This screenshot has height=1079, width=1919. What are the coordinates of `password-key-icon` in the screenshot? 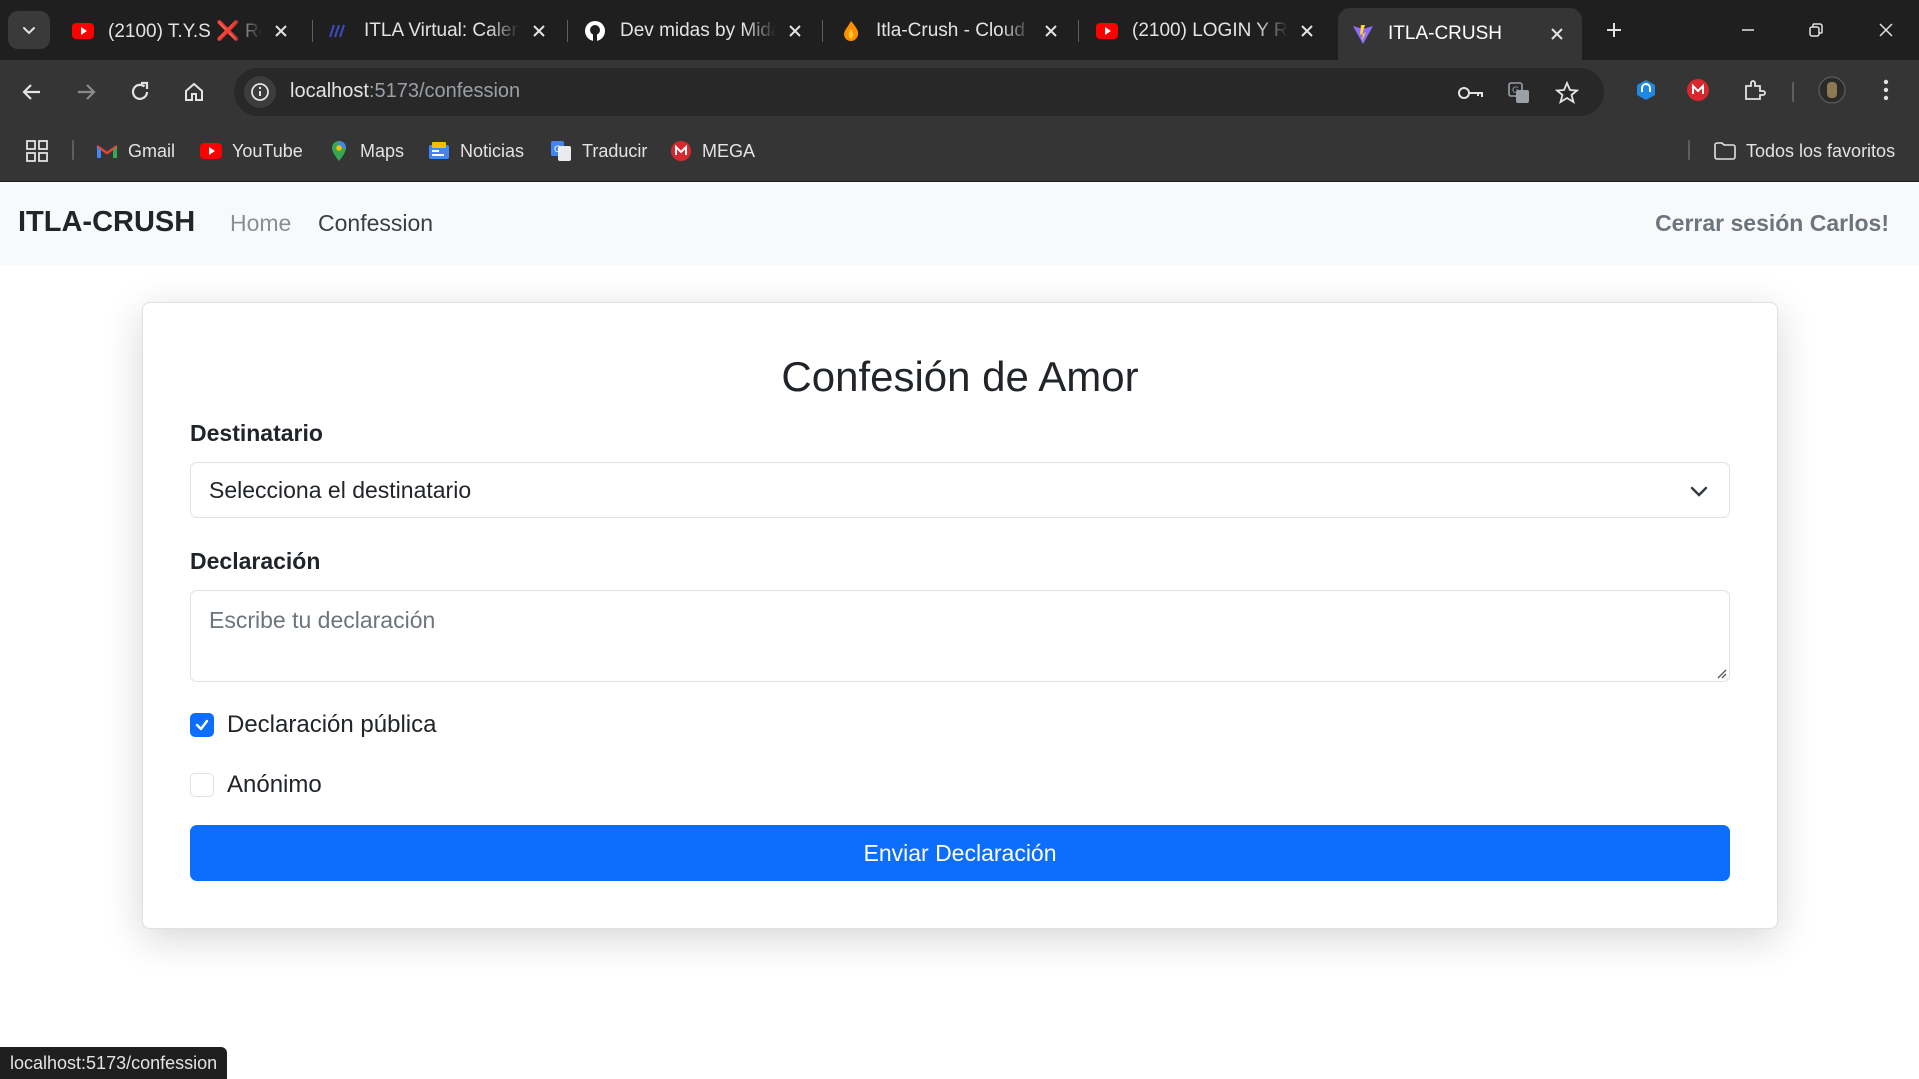 It's located at (1471, 93).